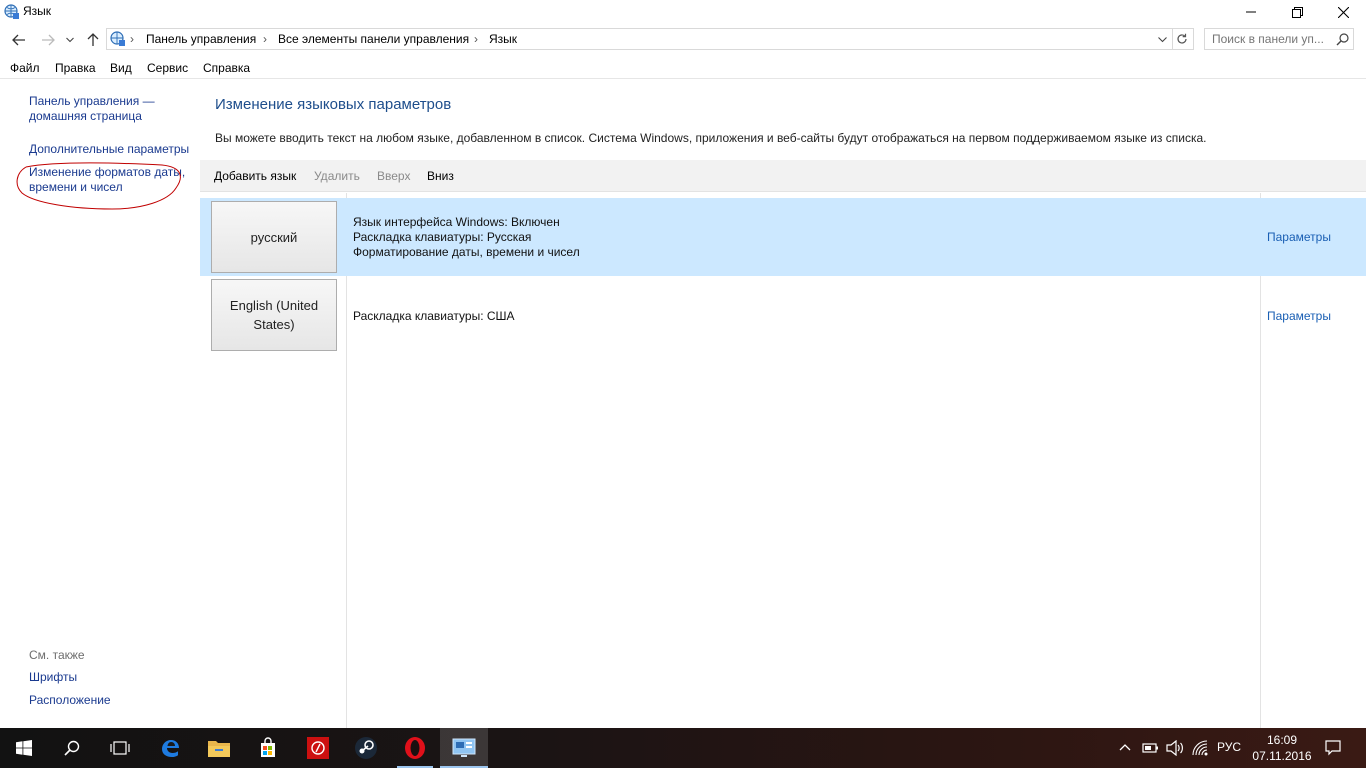 This screenshot has width=1366, height=768. I want to click on forward-button, so click(48, 40).